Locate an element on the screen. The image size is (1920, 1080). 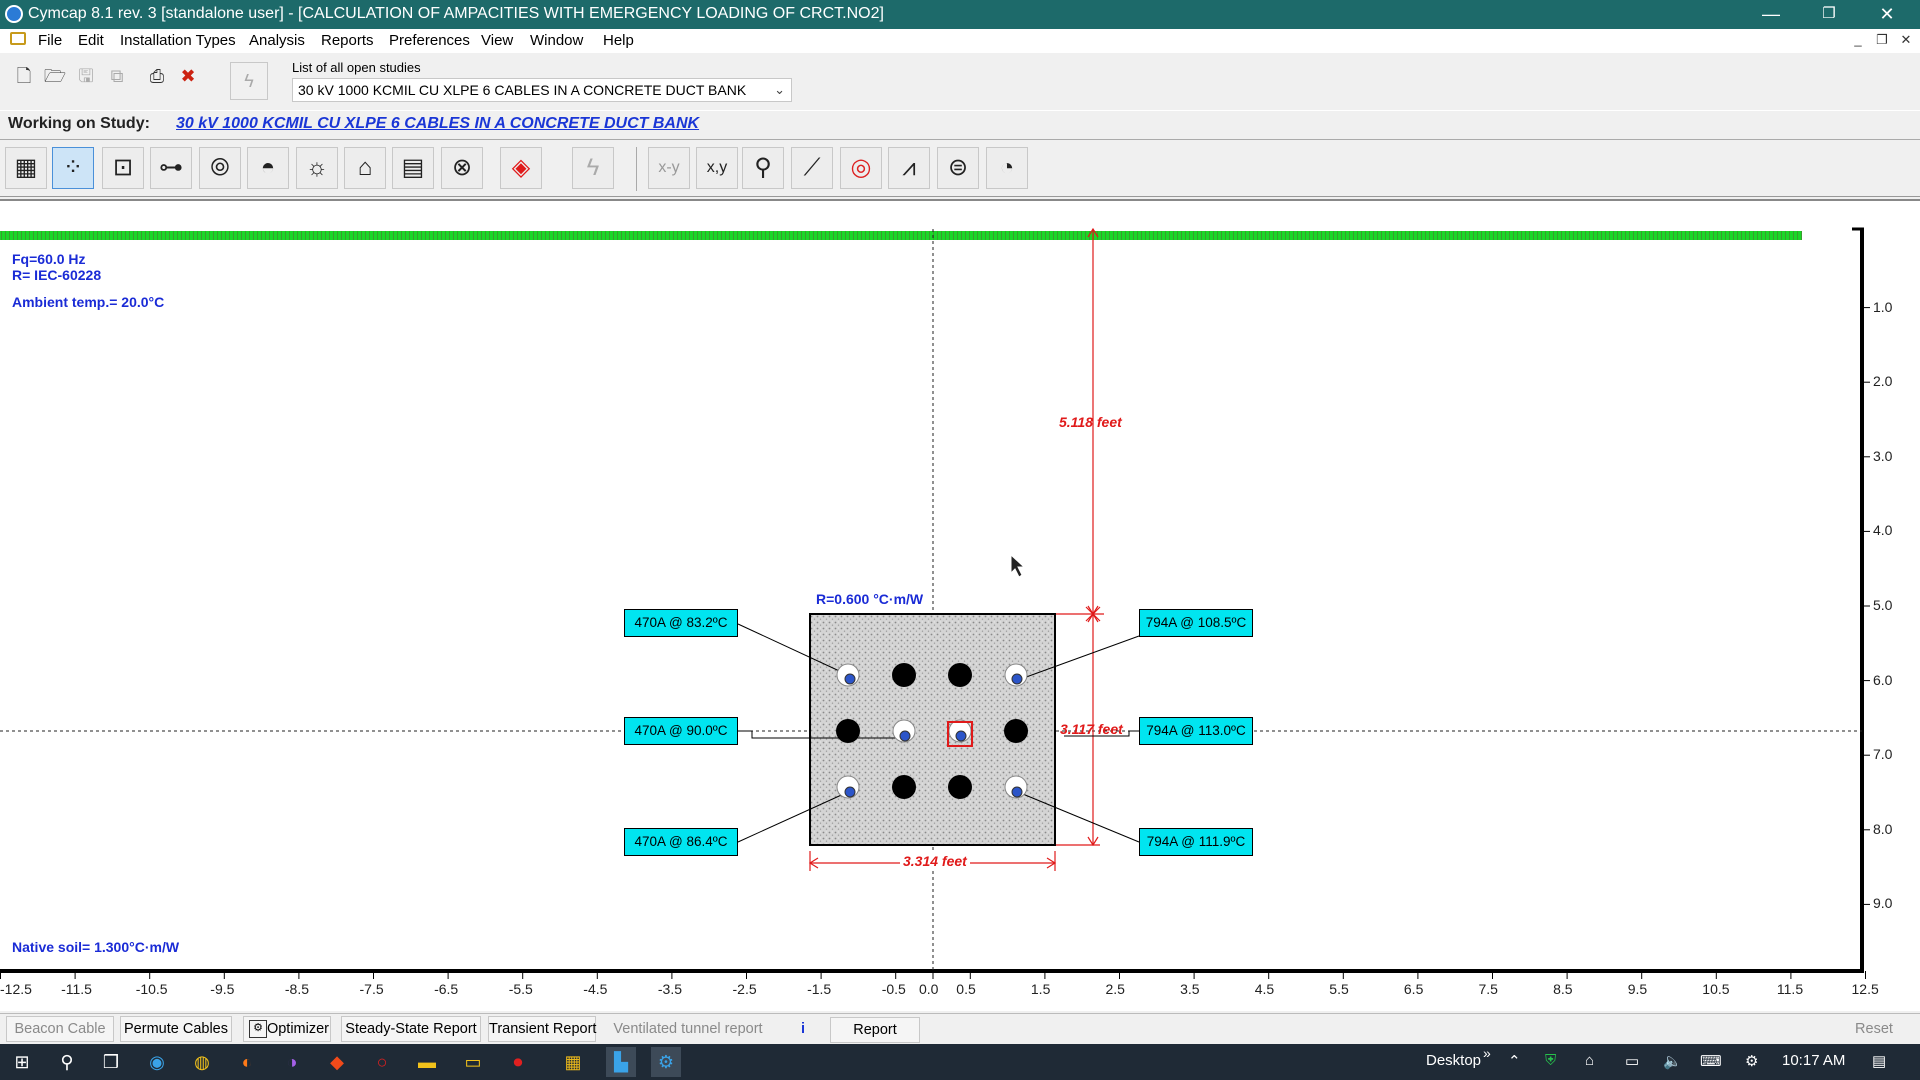
task-view-icon: ❒ is located at coordinates (111, 1062).